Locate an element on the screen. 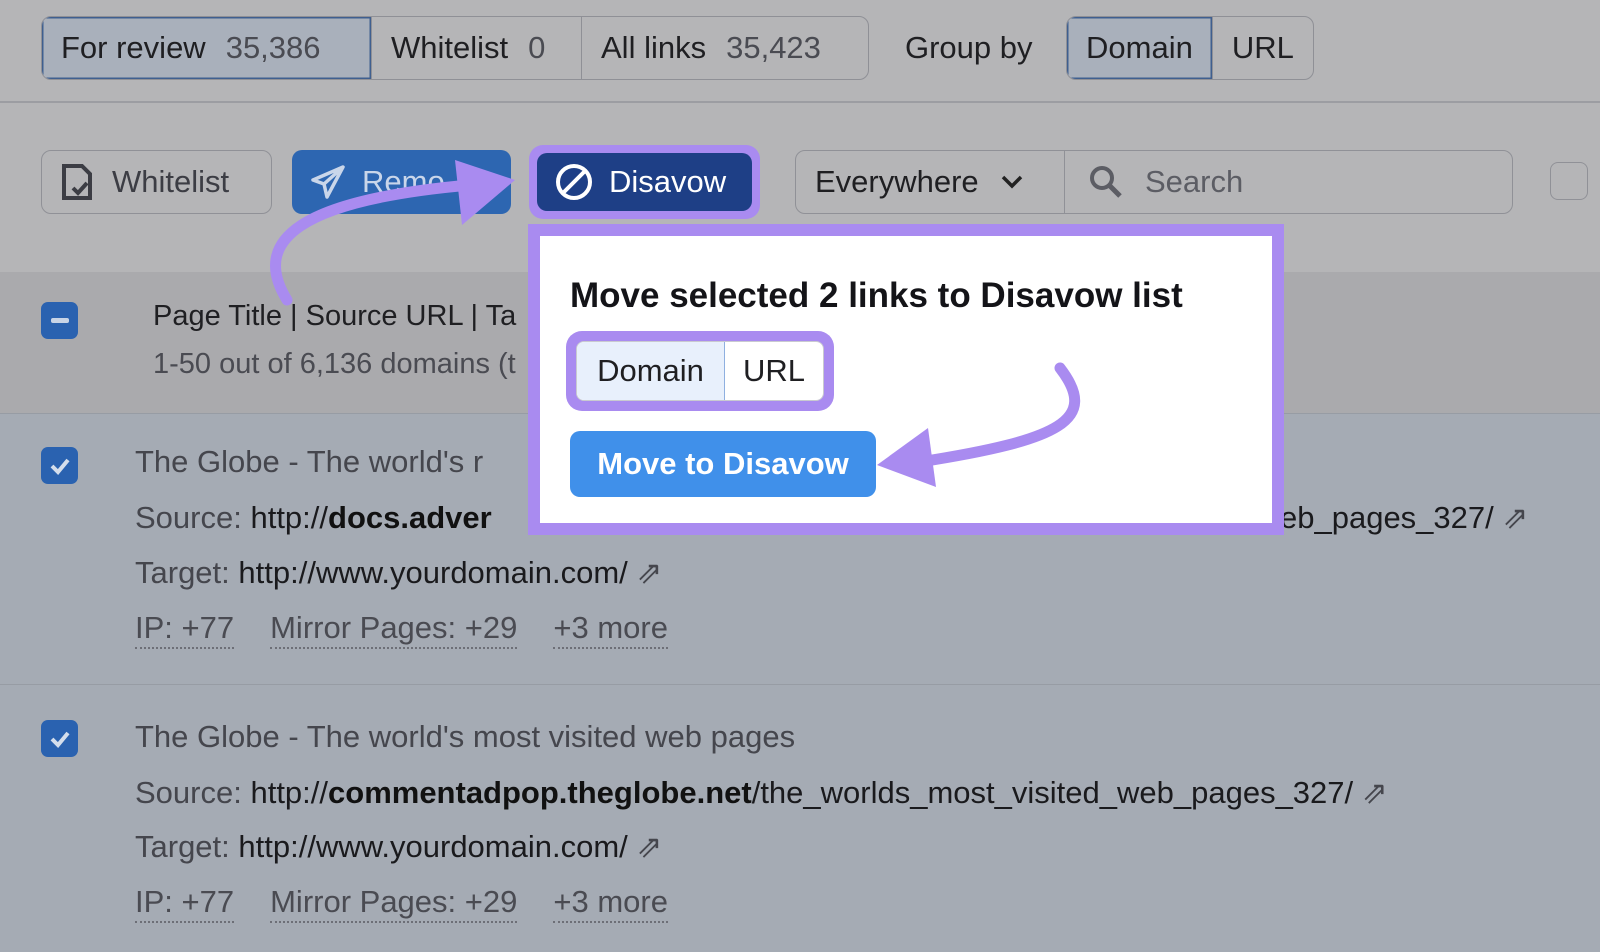  arrow-to-disavow-icon is located at coordinates (373, 242).